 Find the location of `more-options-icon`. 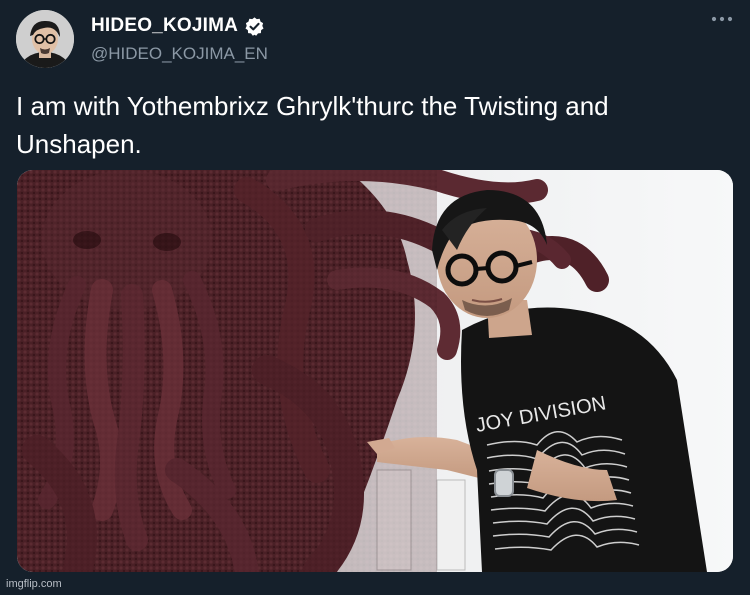

more-options-icon is located at coordinates (722, 19).